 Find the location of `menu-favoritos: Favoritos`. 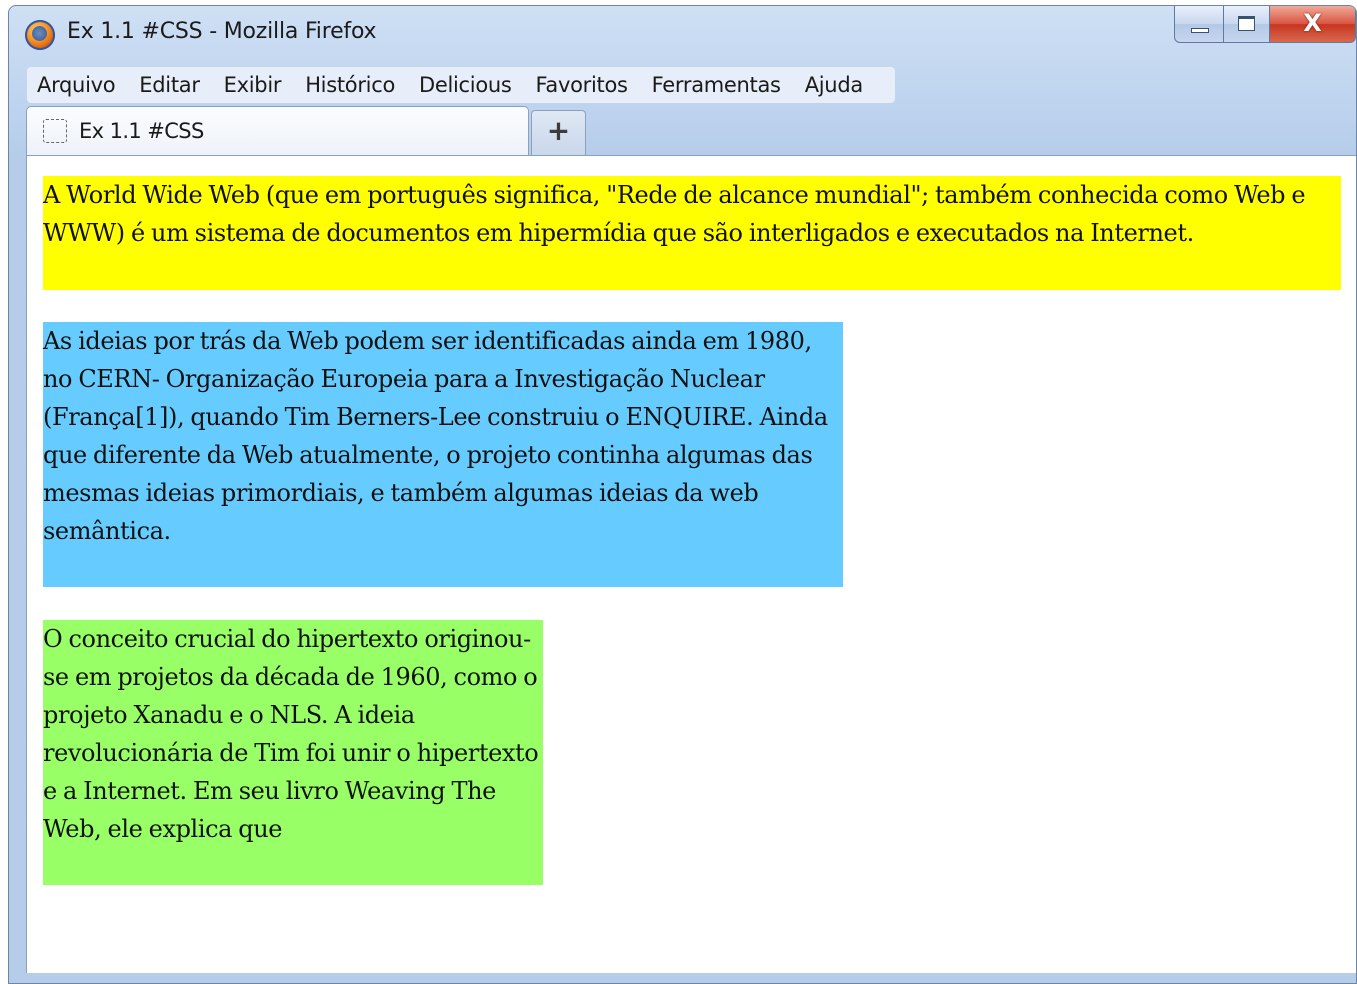

menu-favoritos: Favoritos is located at coordinates (582, 85).